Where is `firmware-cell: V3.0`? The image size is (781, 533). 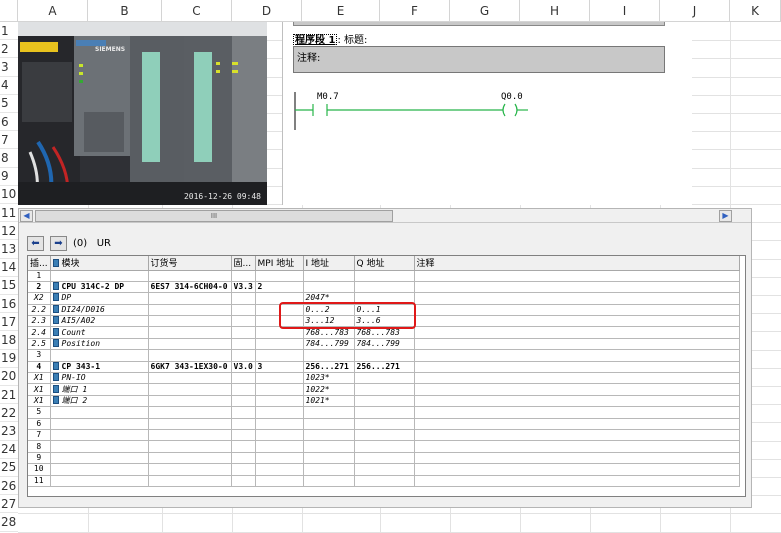
firmware-cell: V3.0 is located at coordinates (243, 367).